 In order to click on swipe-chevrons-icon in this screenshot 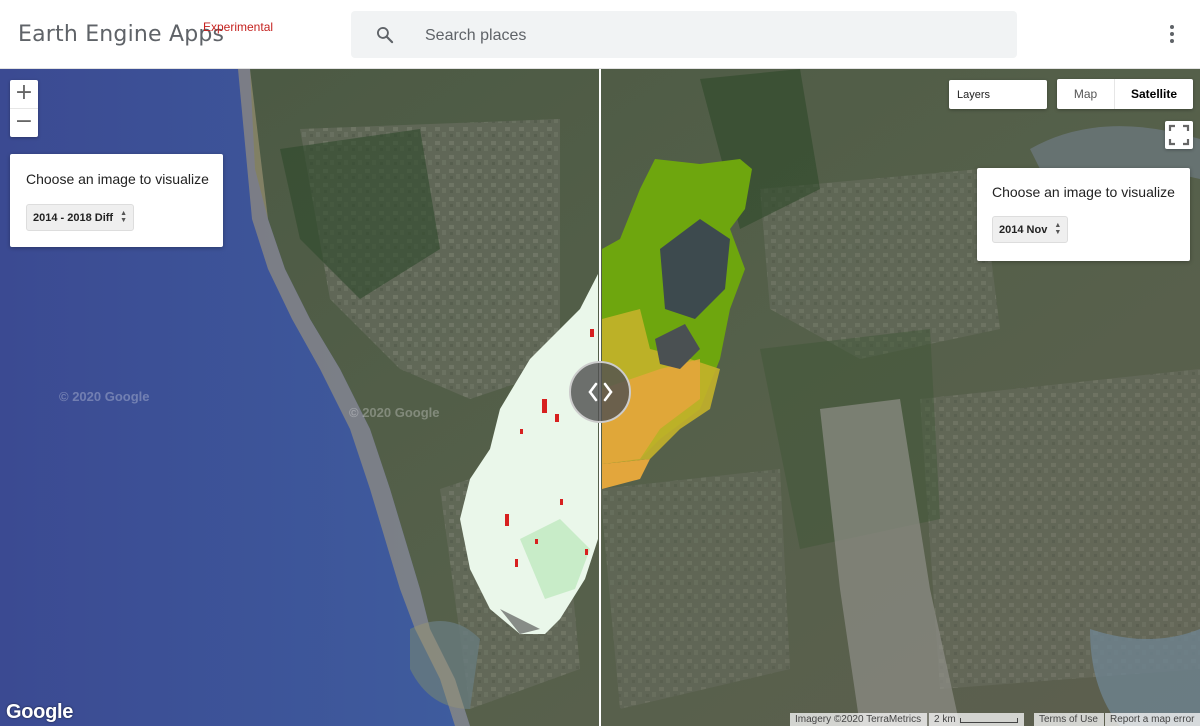, I will do `click(600, 392)`.